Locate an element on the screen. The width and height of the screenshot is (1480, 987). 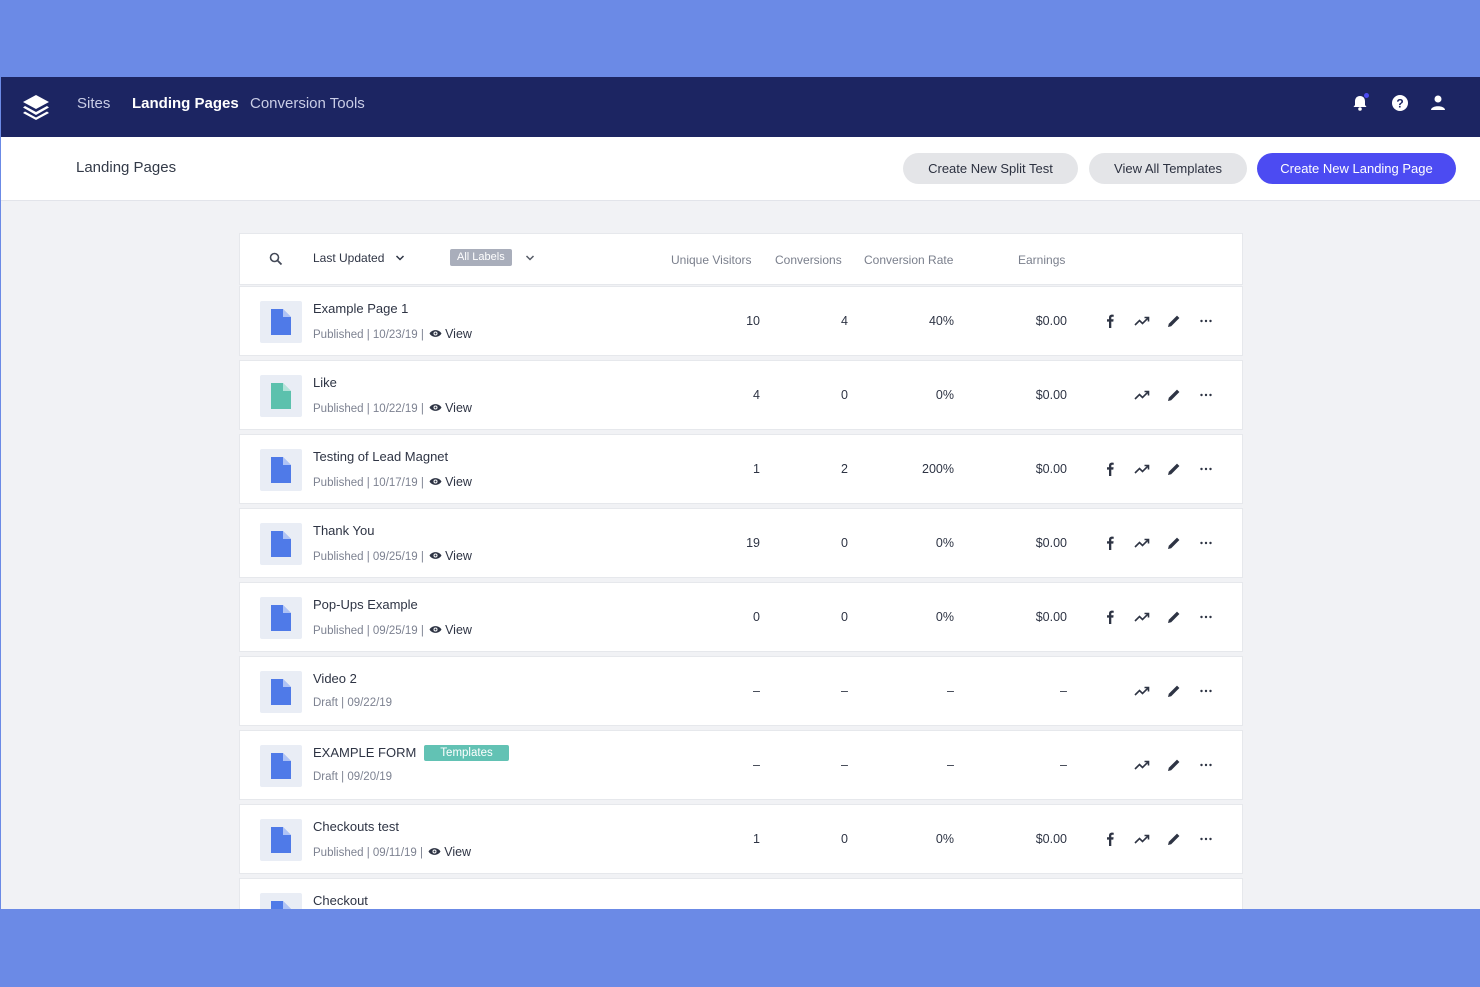
table-row: Like Published | 10/22/19 | View 4 0 0% $0.00 is located at coordinates (741, 395).